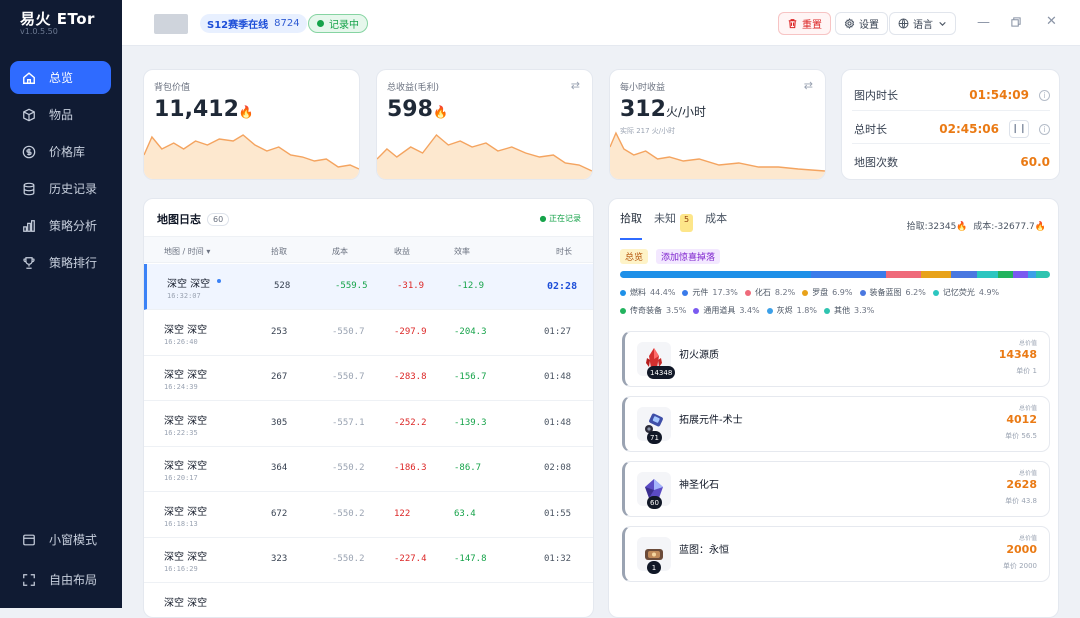 This screenshot has width=1080, height=618. I want to click on row-time: 16:26:40, so click(181, 342).